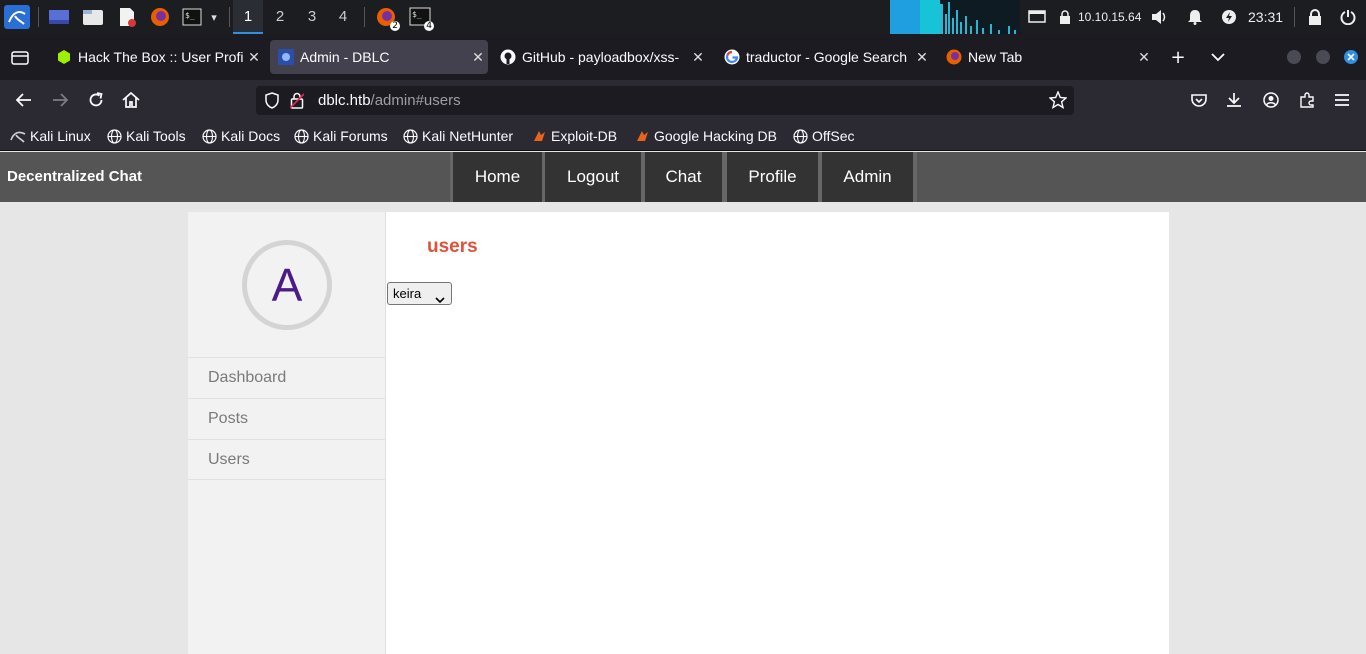 Image resolution: width=1366 pixels, height=654 pixels. I want to click on sidebar-item-posts: Posts, so click(287, 418).